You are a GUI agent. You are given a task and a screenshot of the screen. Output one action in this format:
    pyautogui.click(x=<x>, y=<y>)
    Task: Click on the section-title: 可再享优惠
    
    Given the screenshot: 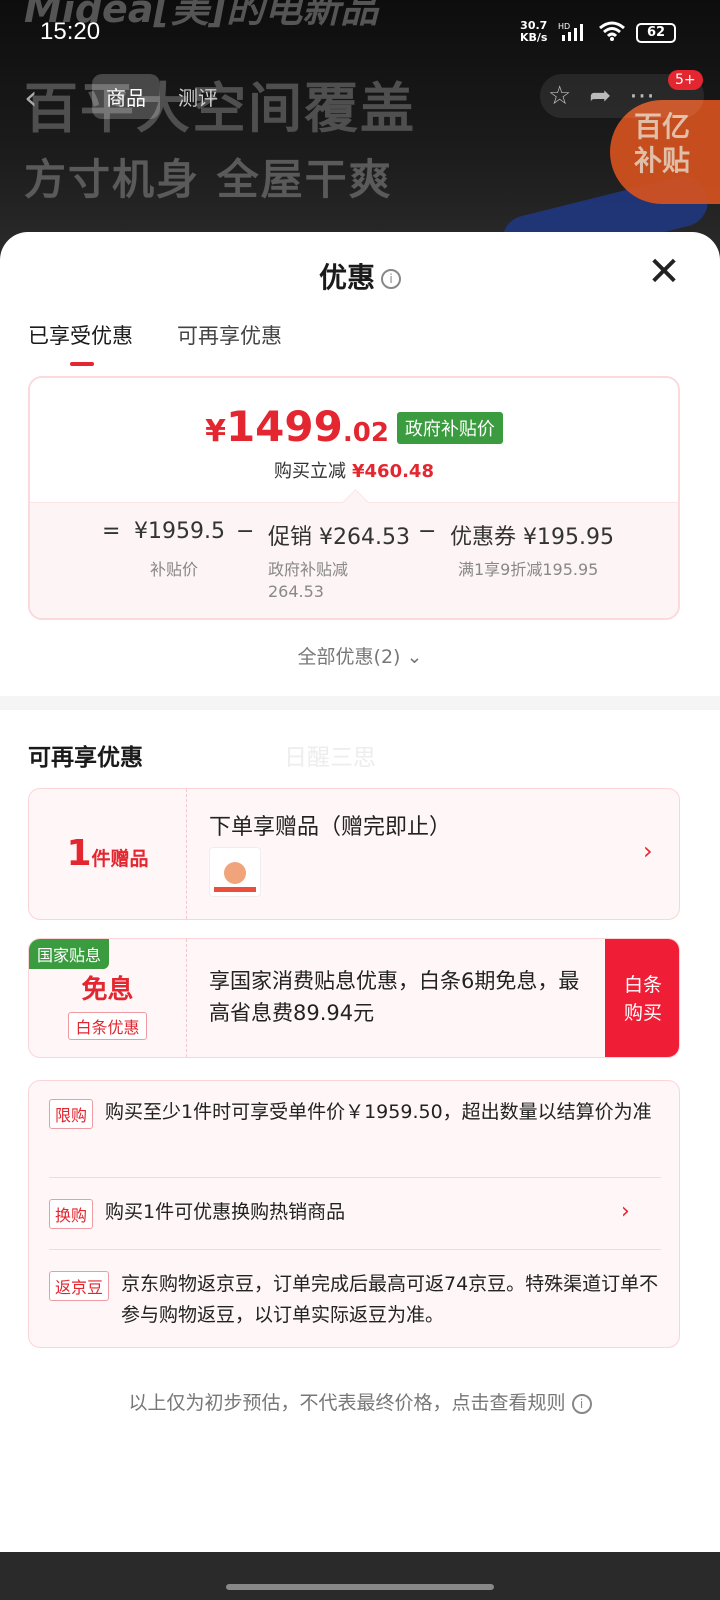 What is the action you would take?
    pyautogui.click(x=85, y=758)
    